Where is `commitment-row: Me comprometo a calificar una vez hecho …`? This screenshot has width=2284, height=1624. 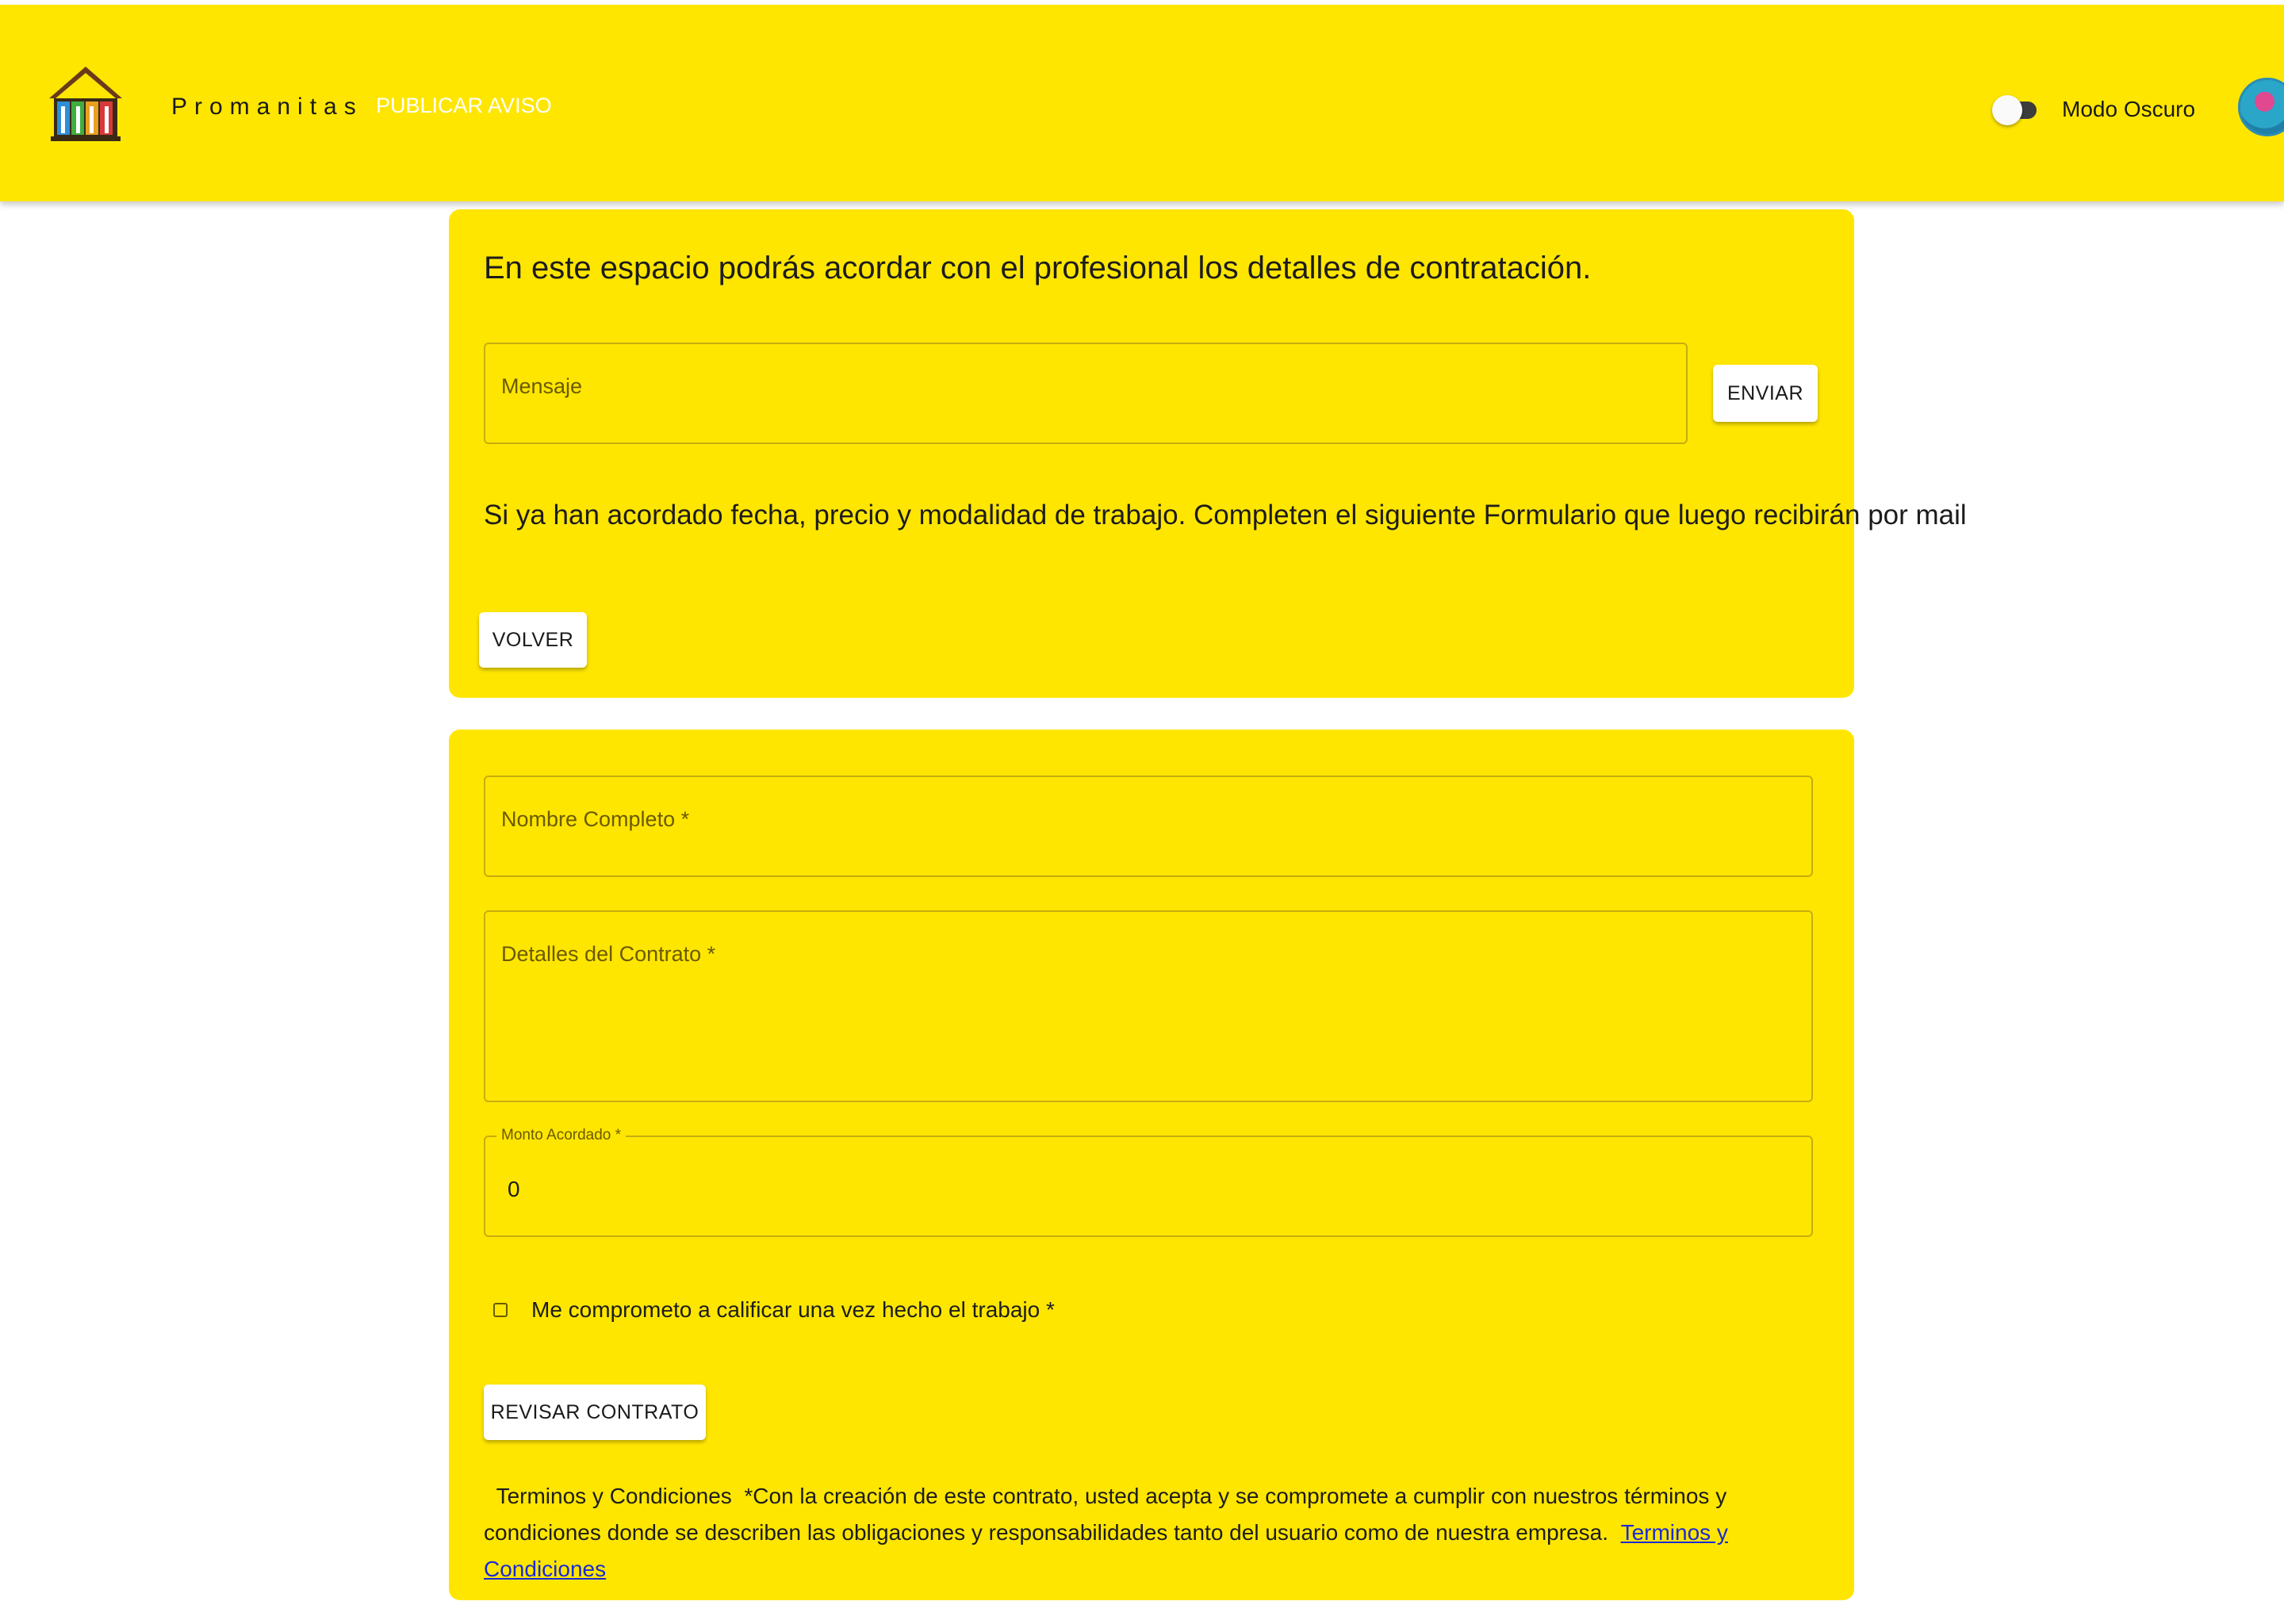
commitment-row: Me comprometo a calificar una vez hecho … is located at coordinates (774, 1310).